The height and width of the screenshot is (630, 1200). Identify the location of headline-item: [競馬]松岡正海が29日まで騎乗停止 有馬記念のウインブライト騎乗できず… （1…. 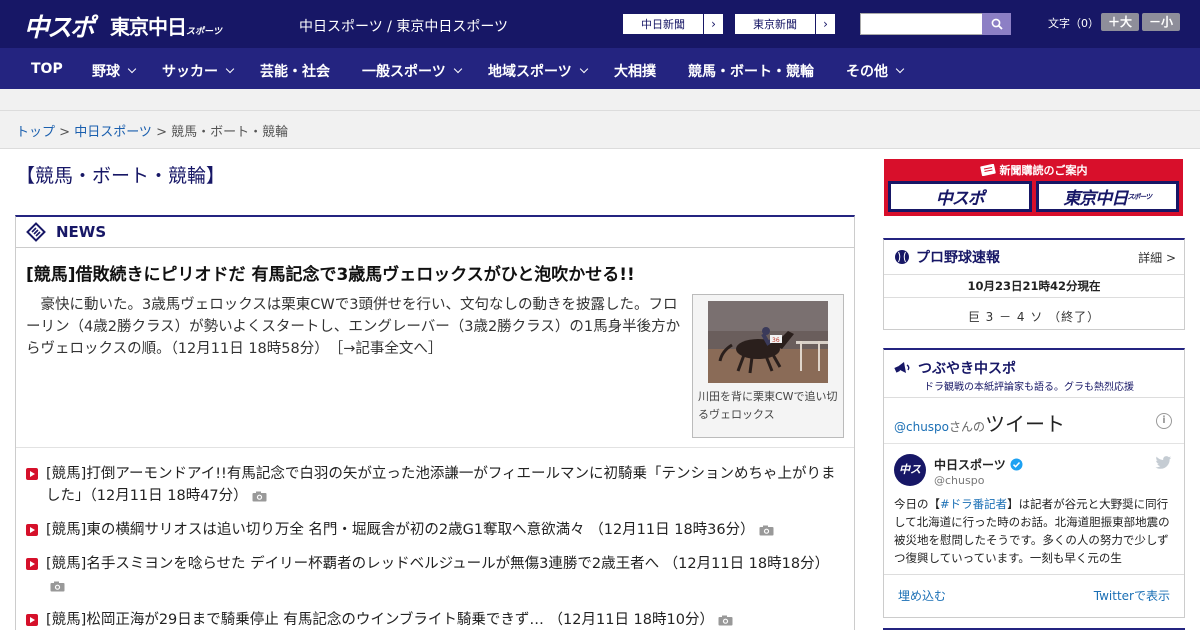
(436, 619).